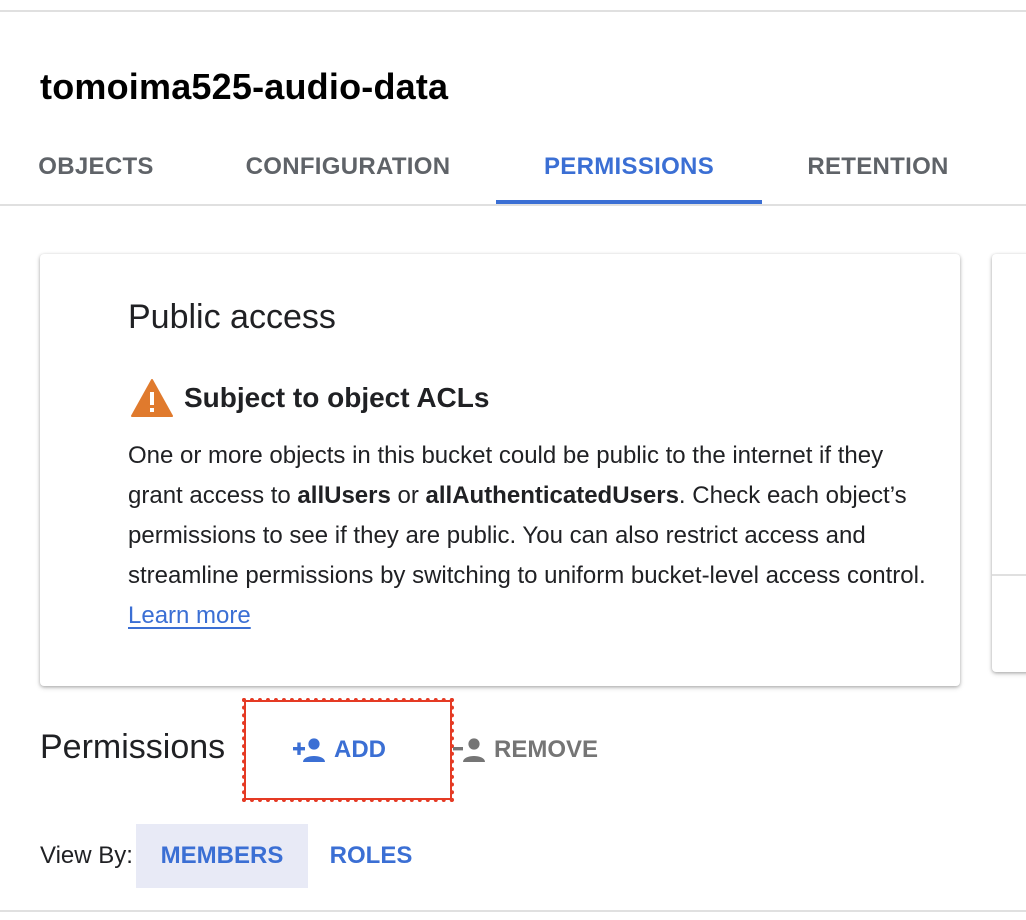 This screenshot has width=1026, height=920. I want to click on remove-permission-button: REMOVE, so click(525, 750).